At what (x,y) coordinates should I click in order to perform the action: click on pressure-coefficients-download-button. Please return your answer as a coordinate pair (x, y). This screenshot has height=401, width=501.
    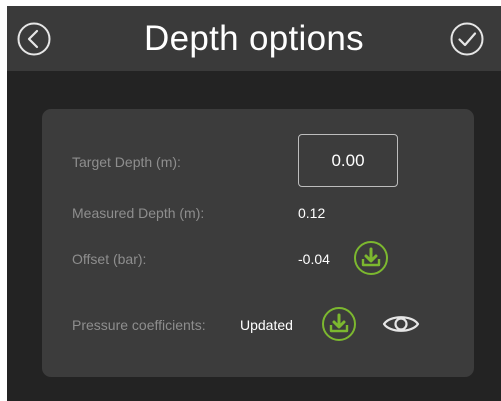
    Looking at the image, I should click on (339, 324).